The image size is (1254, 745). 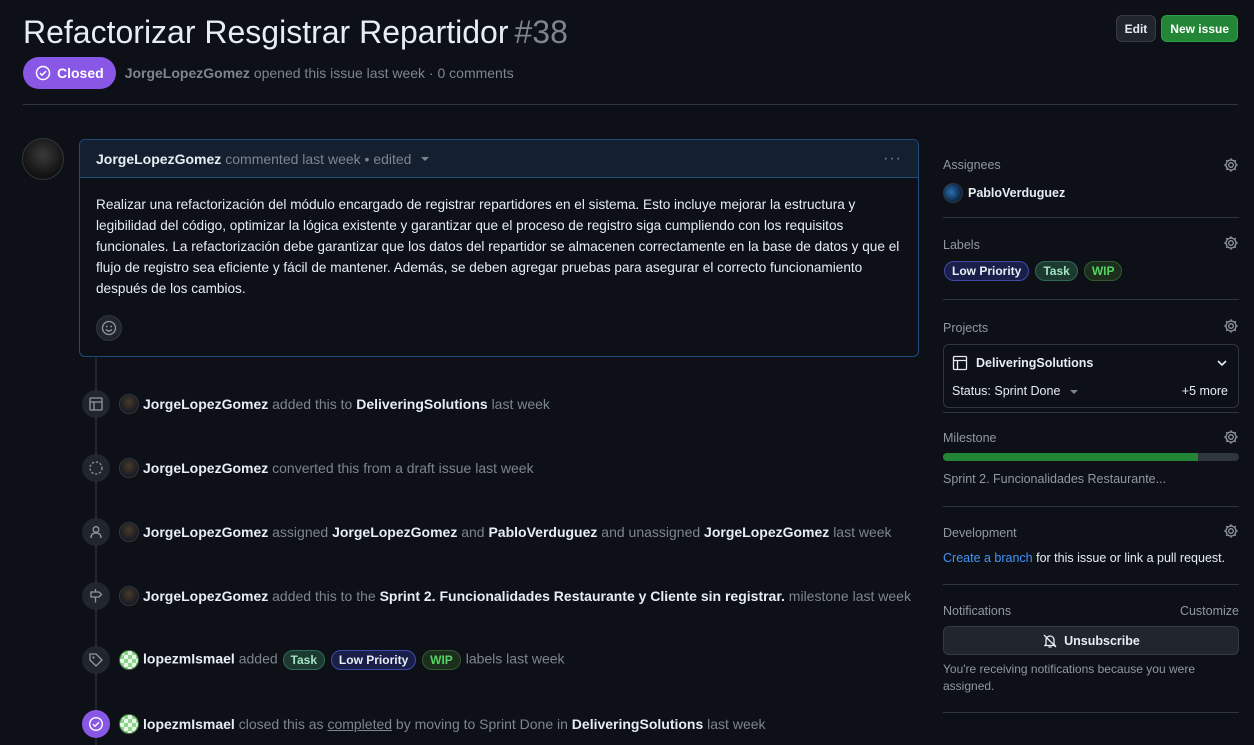 I want to click on kebab-menu-icon: ···, so click(x=892, y=159).